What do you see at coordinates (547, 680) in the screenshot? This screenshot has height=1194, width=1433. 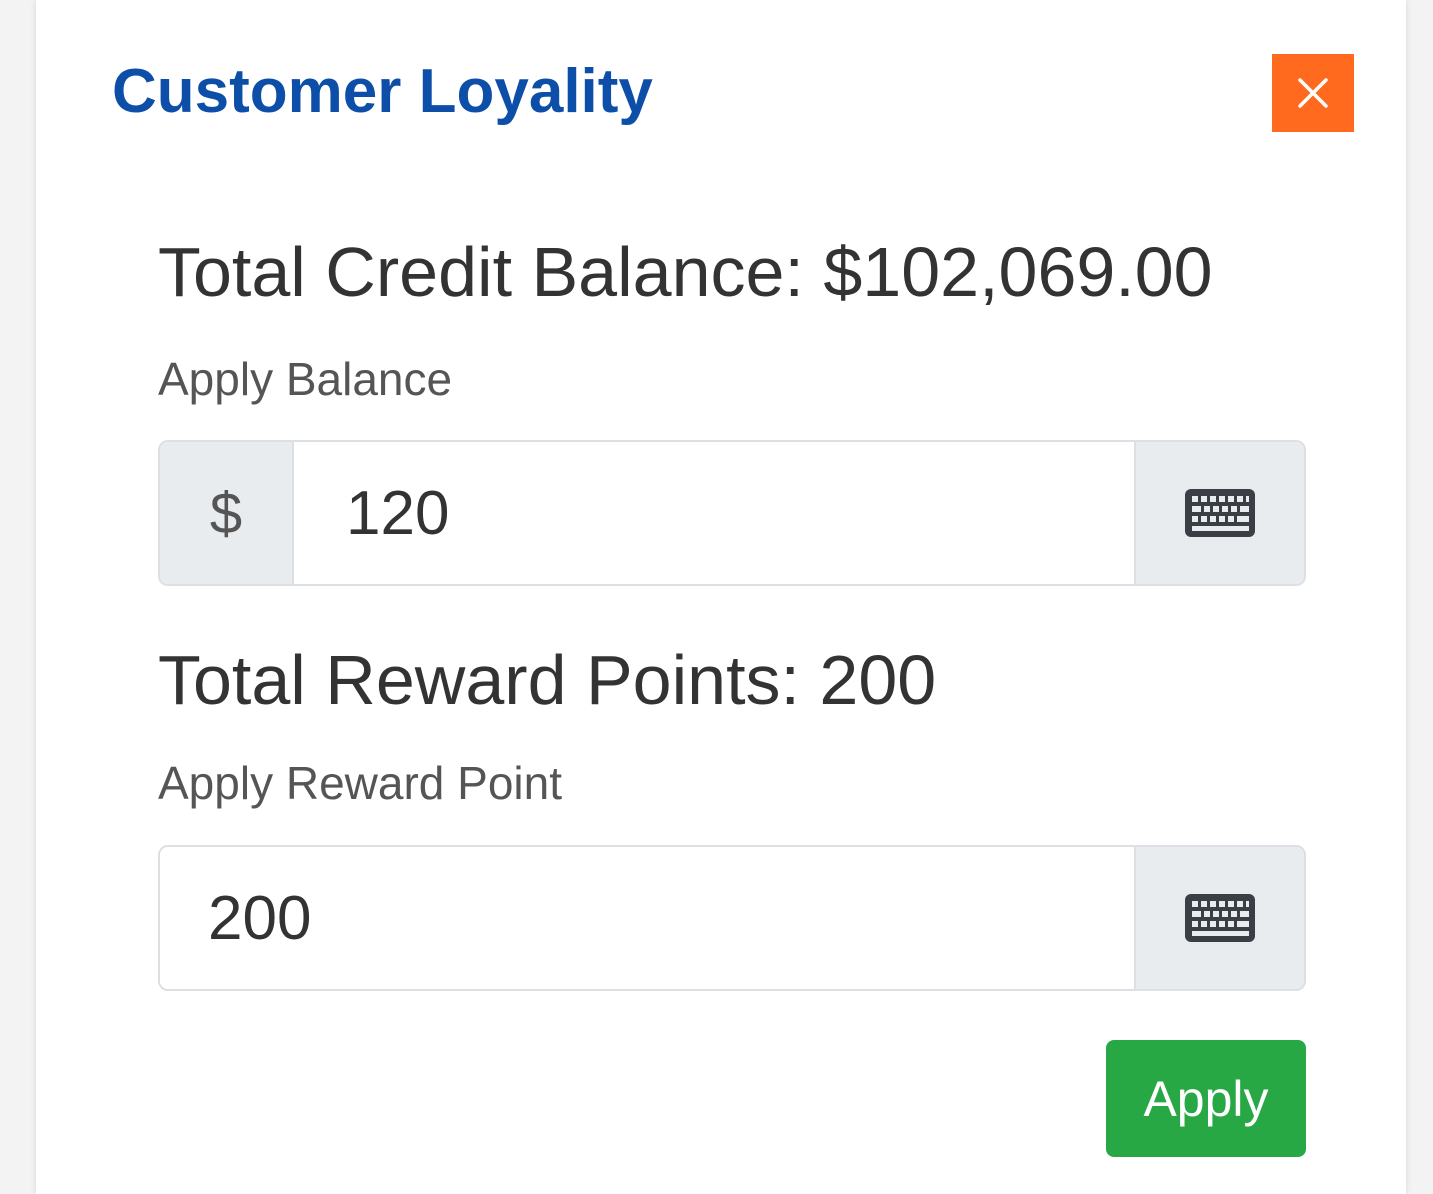 I see `reward-points-heading: Total Reward Points: 200` at bounding box center [547, 680].